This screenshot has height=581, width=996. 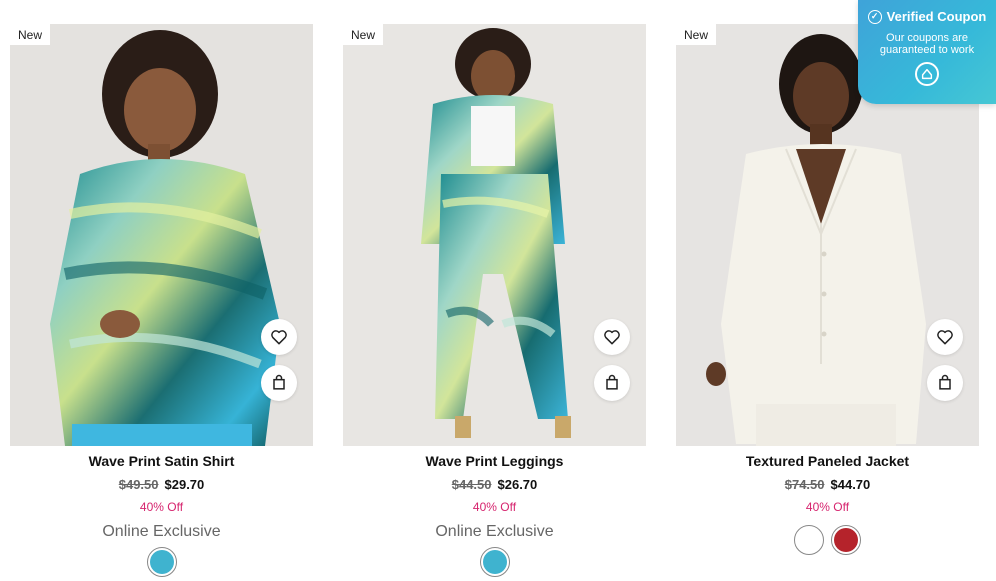 What do you see at coordinates (471, 484) in the screenshot?
I see `original-price: $44.50` at bounding box center [471, 484].